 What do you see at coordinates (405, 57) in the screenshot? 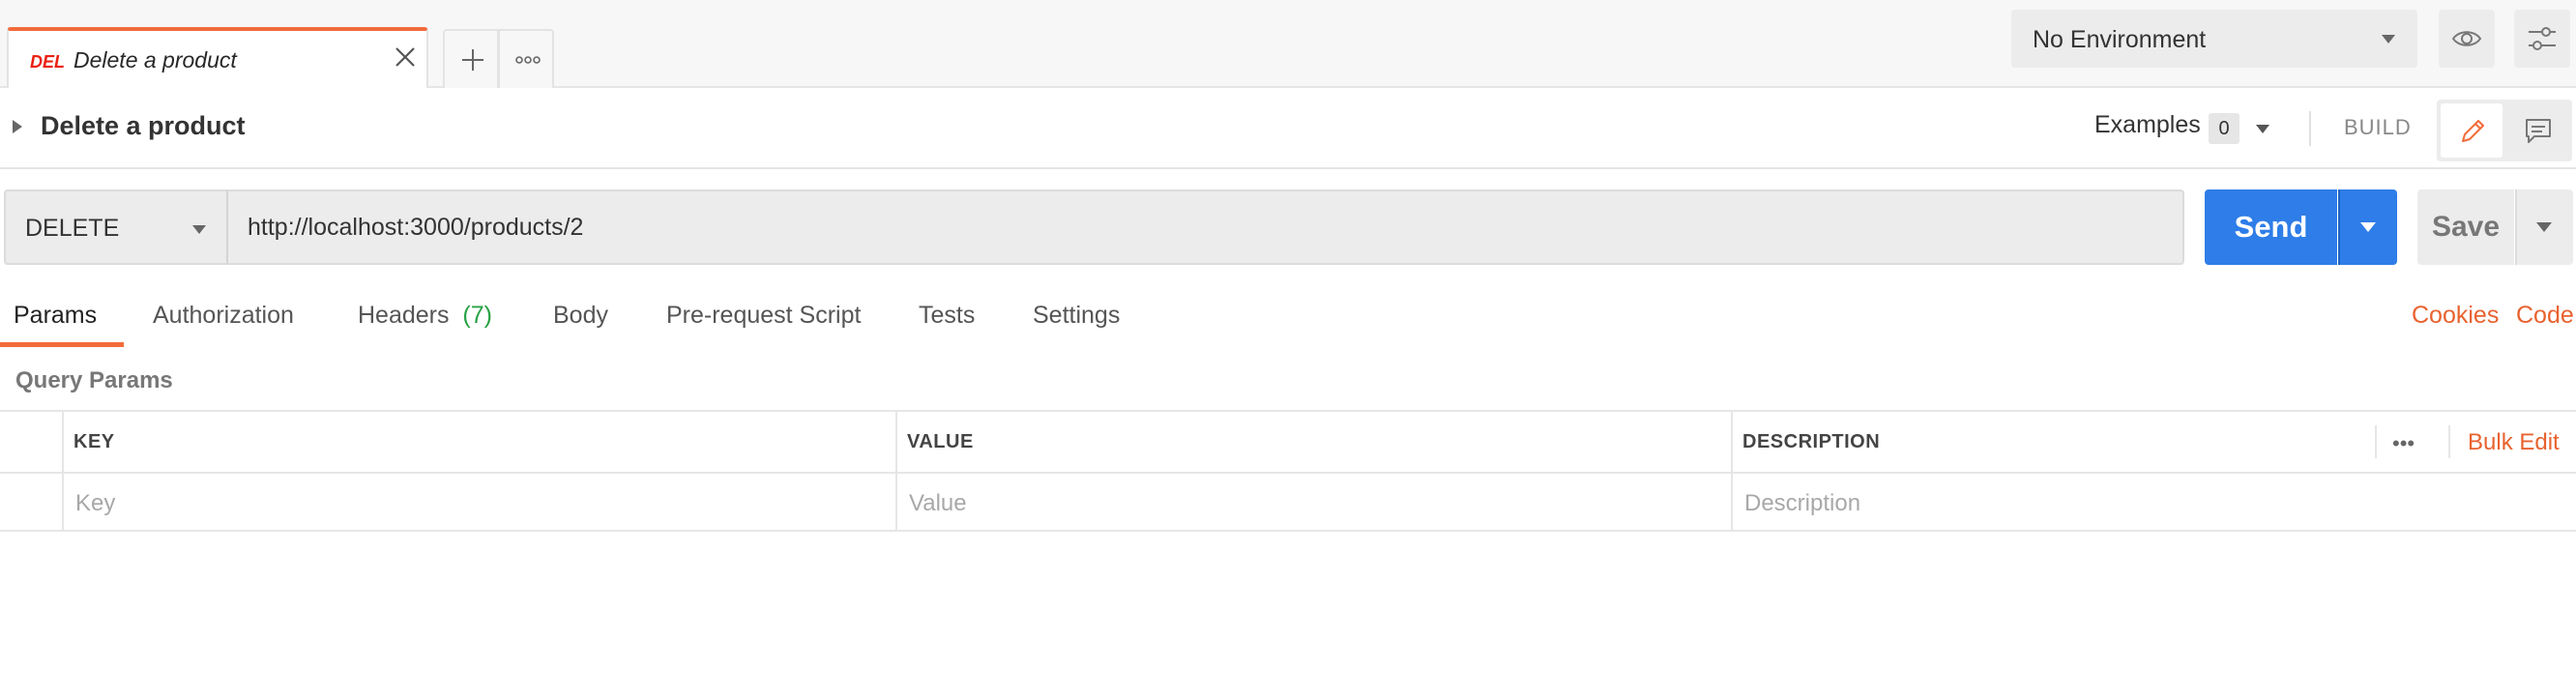
I see `close-icon` at bounding box center [405, 57].